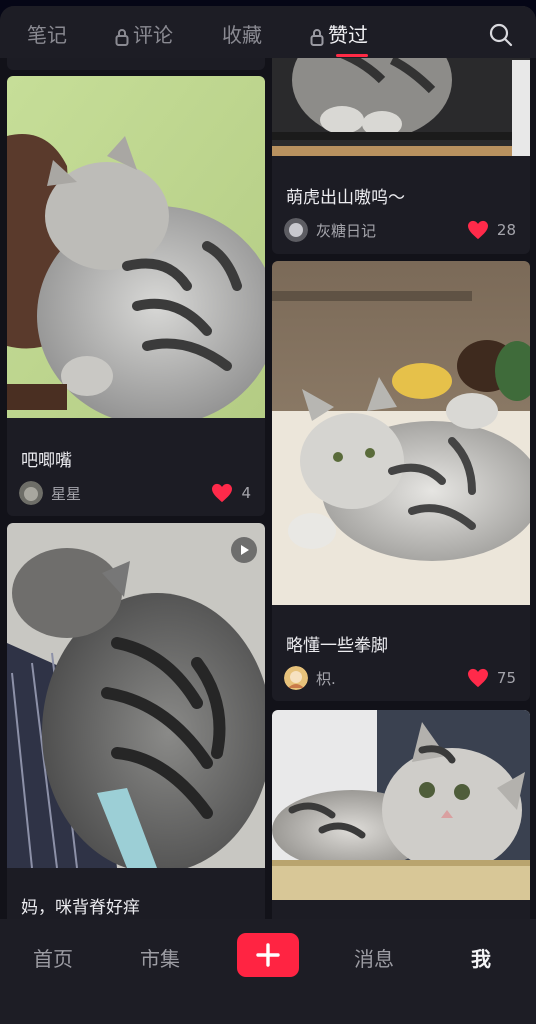 The height and width of the screenshot is (1024, 536). Describe the element at coordinates (80, 908) in the screenshot. I see `note-title: 妈，咪背脊好痒` at that location.